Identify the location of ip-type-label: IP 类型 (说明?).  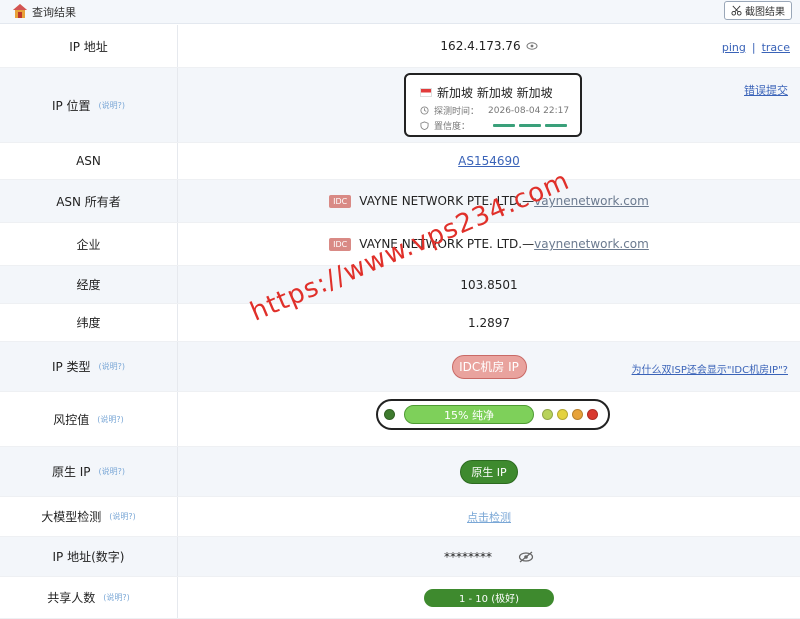
(89, 366).